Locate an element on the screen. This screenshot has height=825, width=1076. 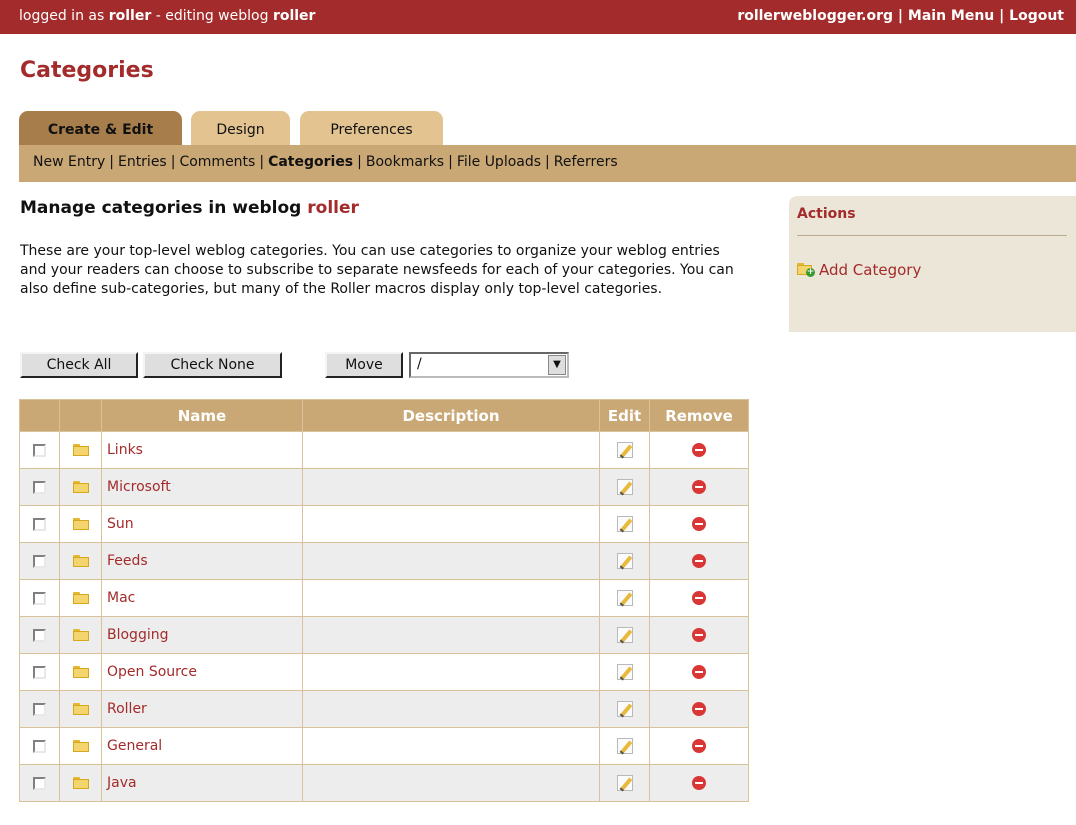
table-row: Microsoft is located at coordinates (384, 487).